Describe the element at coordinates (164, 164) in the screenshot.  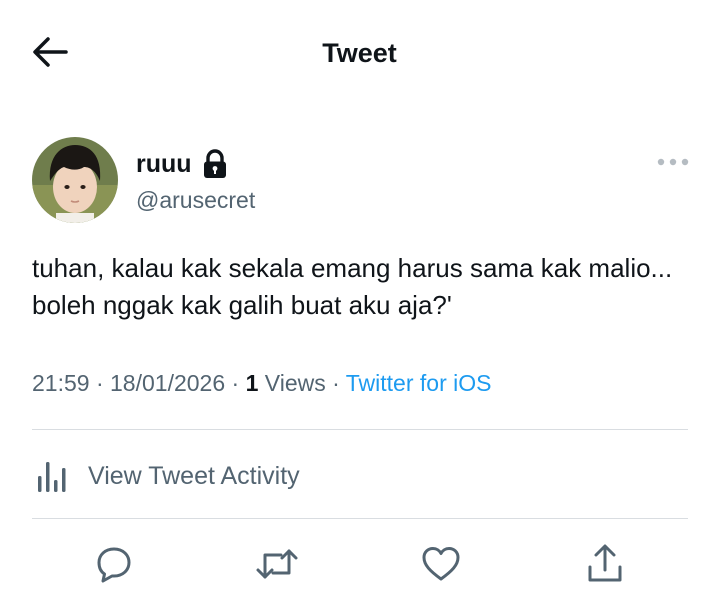
I see `display-name: ruuu` at that location.